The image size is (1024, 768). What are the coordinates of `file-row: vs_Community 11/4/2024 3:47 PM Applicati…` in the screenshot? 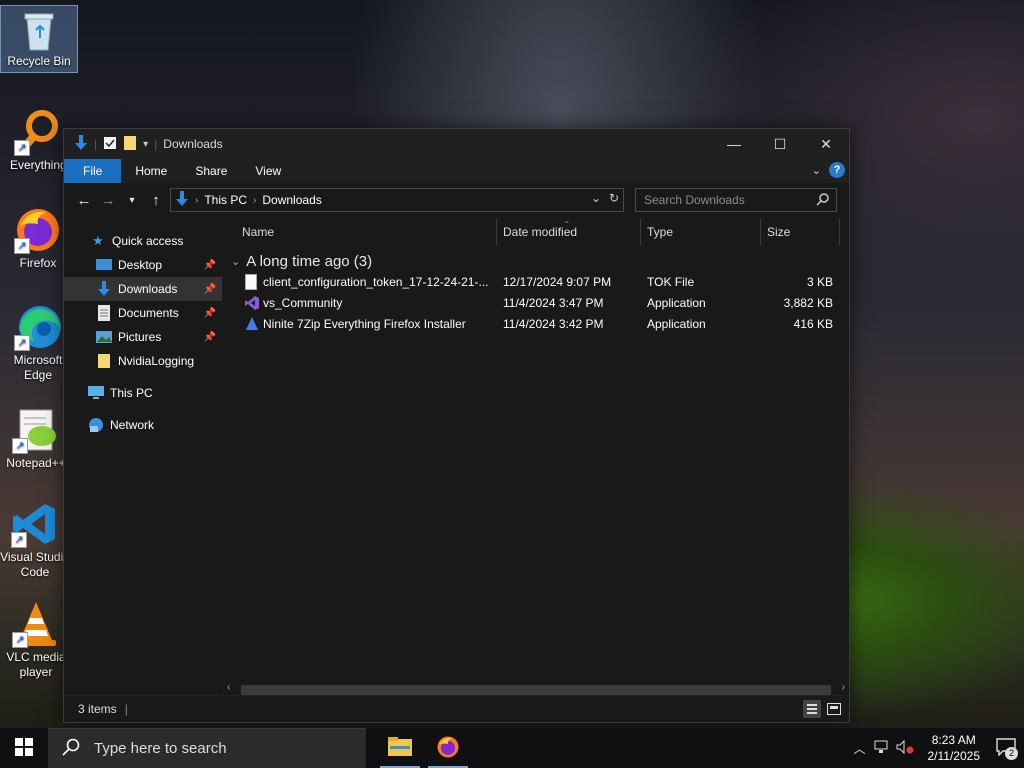 It's located at (536, 303).